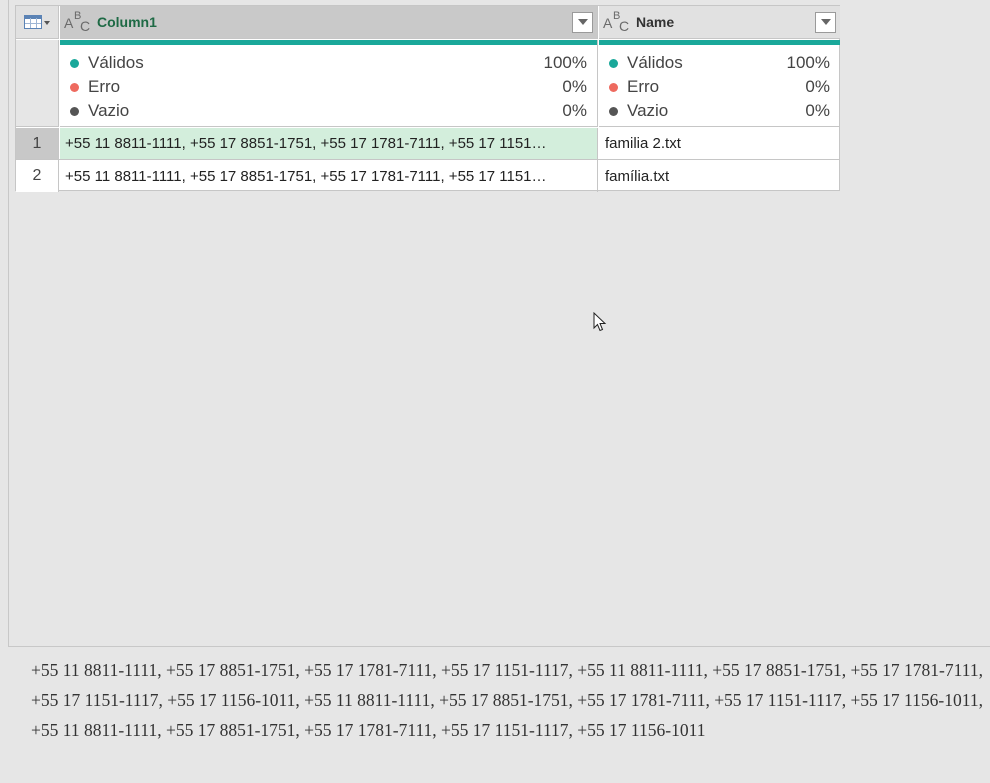 Image resolution: width=990 pixels, height=783 pixels. What do you see at coordinates (719, 176) in the screenshot?
I see `table-cell-name: família.txt` at bounding box center [719, 176].